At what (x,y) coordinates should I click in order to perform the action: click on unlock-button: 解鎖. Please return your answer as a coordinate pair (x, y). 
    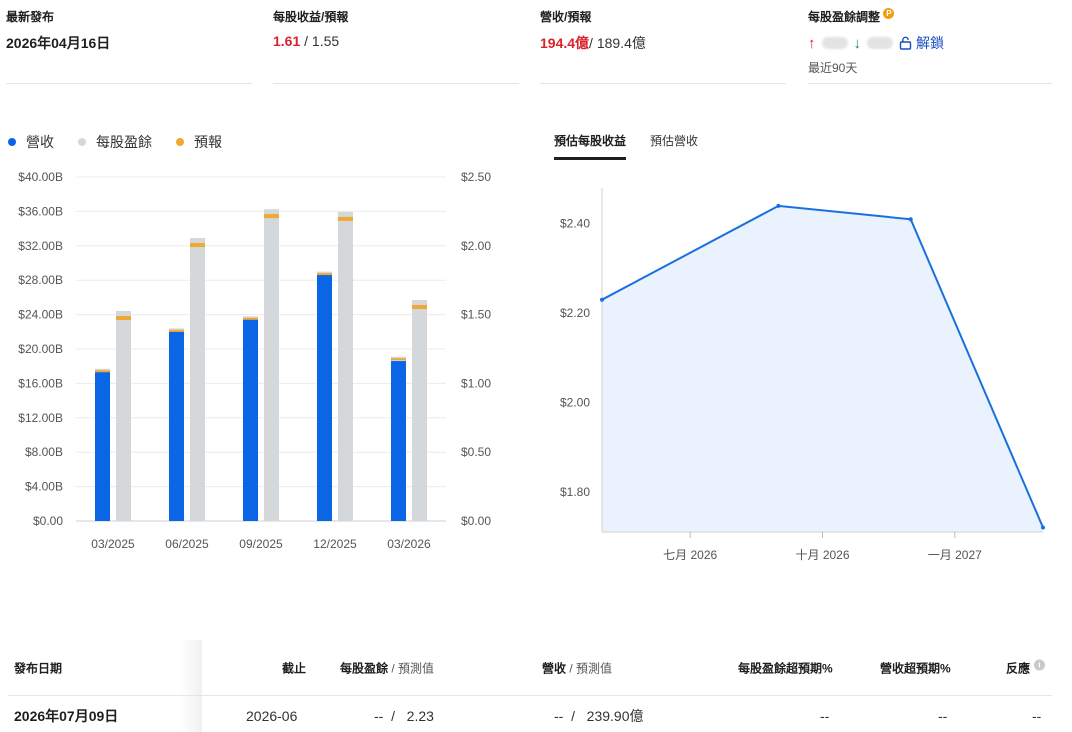
    Looking at the image, I should click on (921, 43).